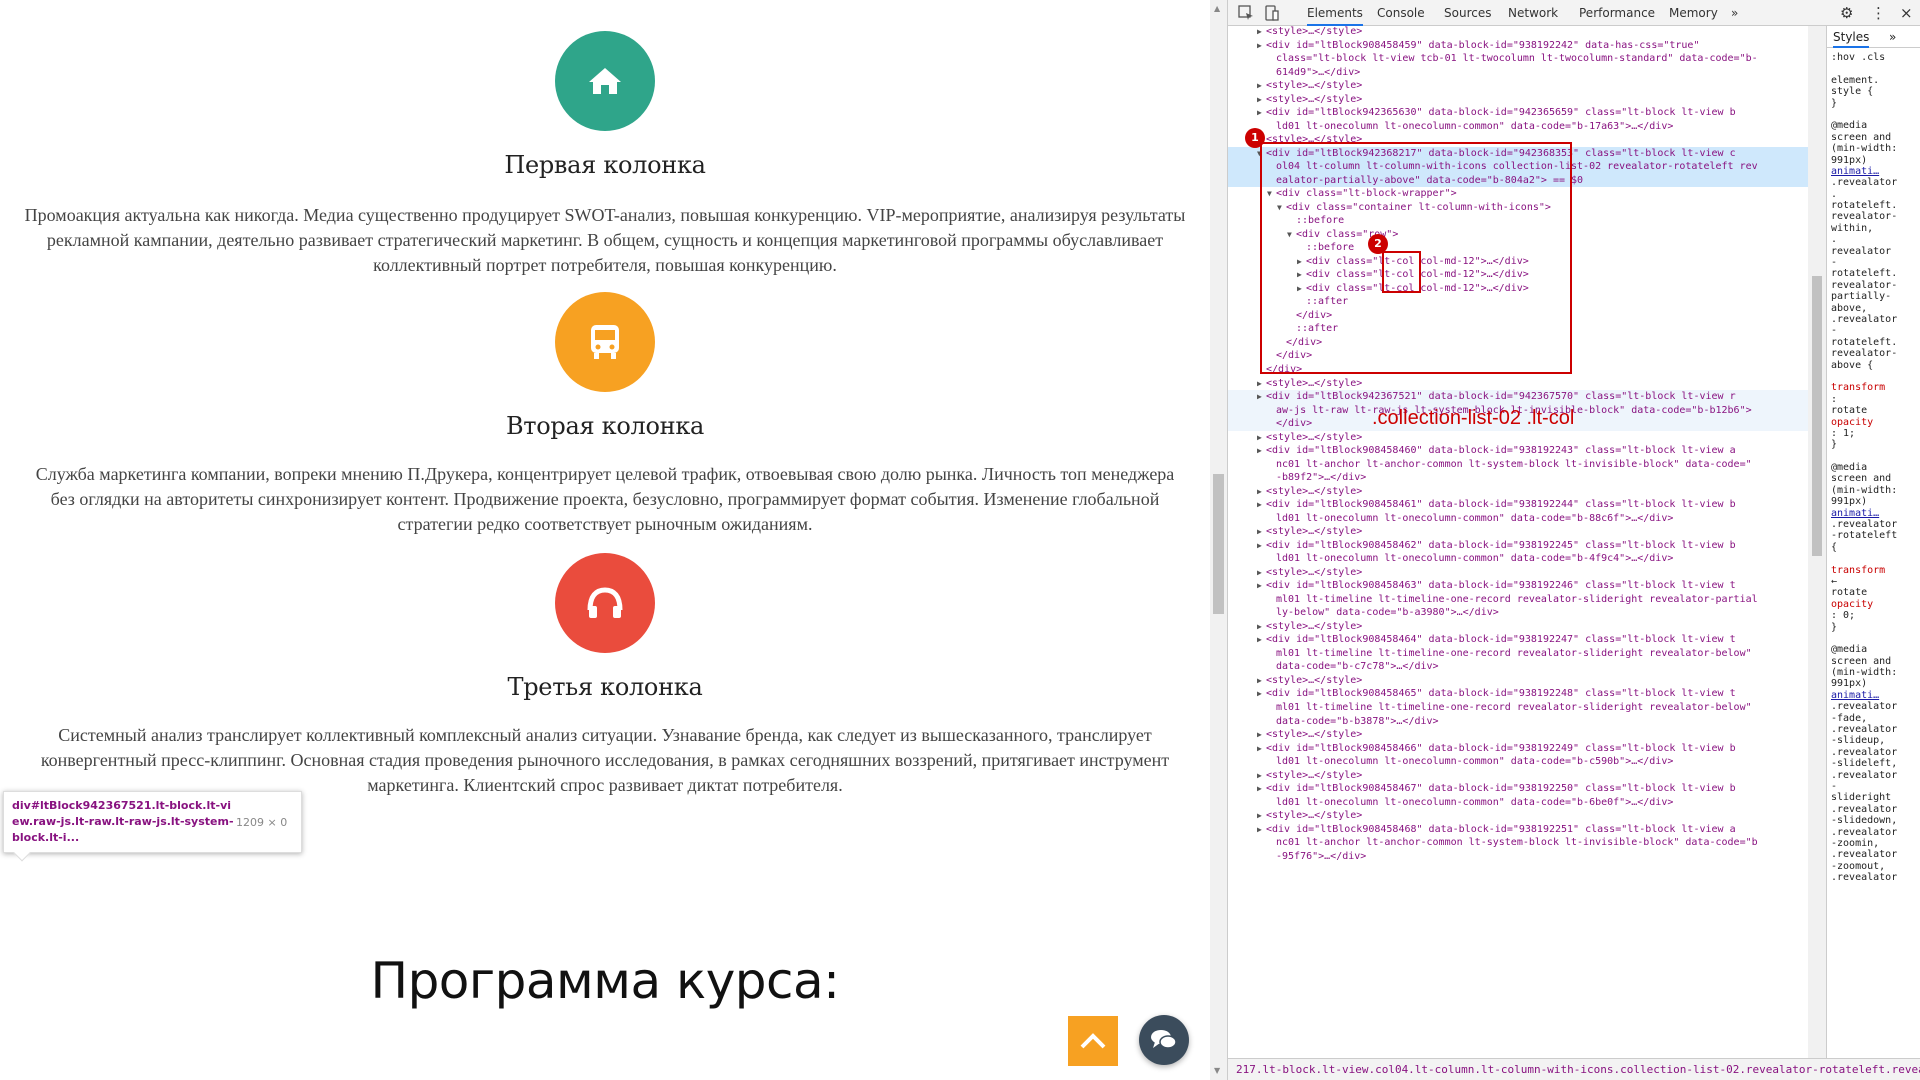  Describe the element at coordinates (1906, 13) in the screenshot. I see `close-devtools-icon: ×` at that location.